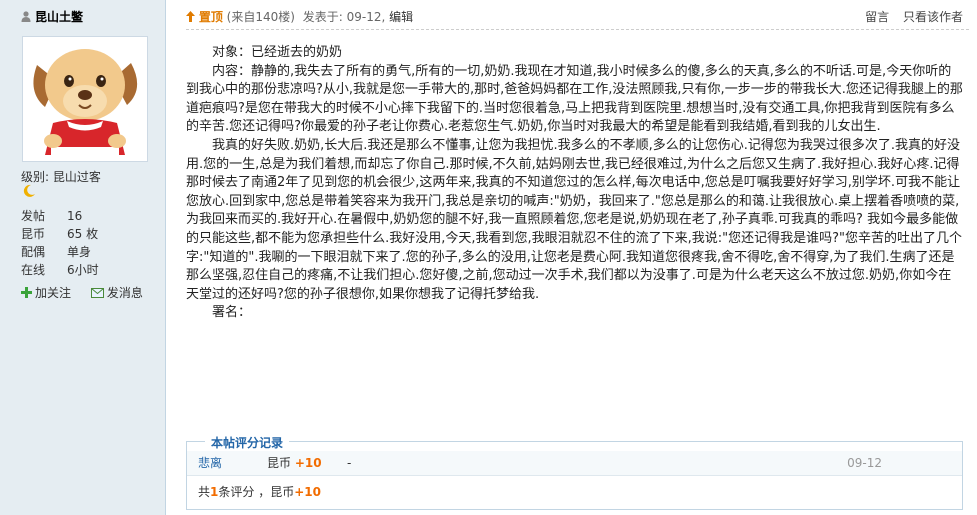 This screenshot has height=515, width=977. Describe the element at coordinates (97, 293) in the screenshot. I see `envelope-icon` at that location.